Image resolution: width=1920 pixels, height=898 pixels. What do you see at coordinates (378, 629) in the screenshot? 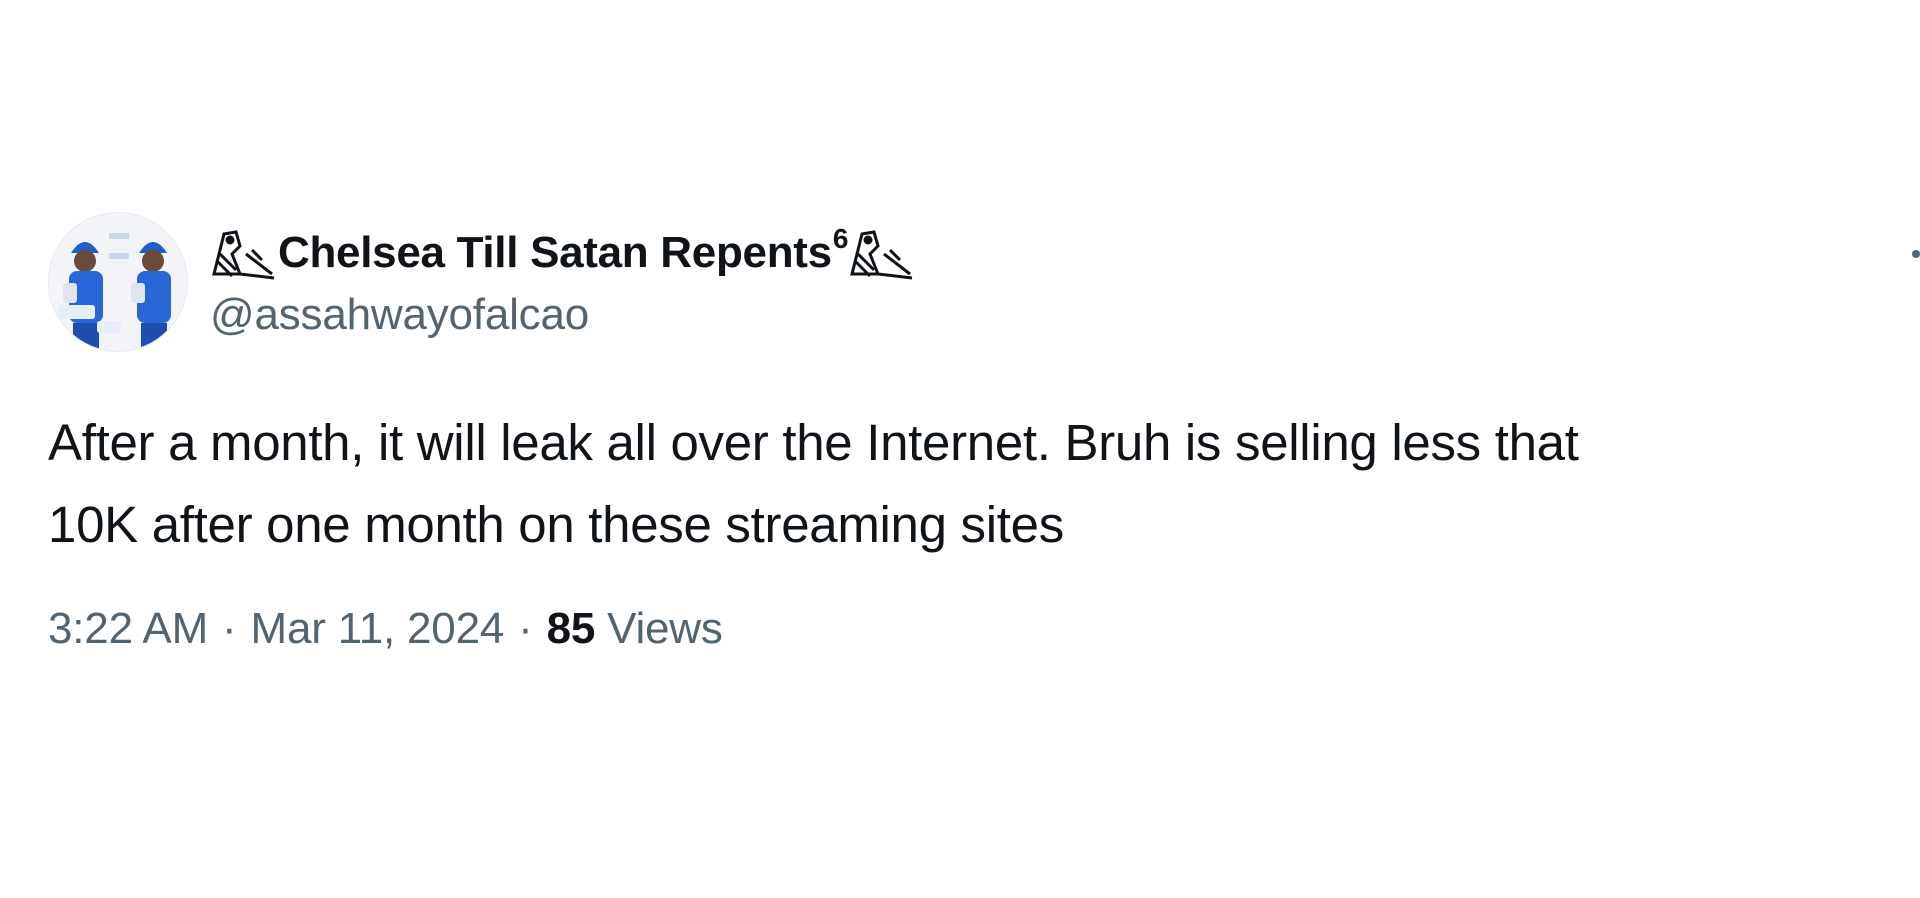
I see `tweet-date: Mar 11, 2024` at bounding box center [378, 629].